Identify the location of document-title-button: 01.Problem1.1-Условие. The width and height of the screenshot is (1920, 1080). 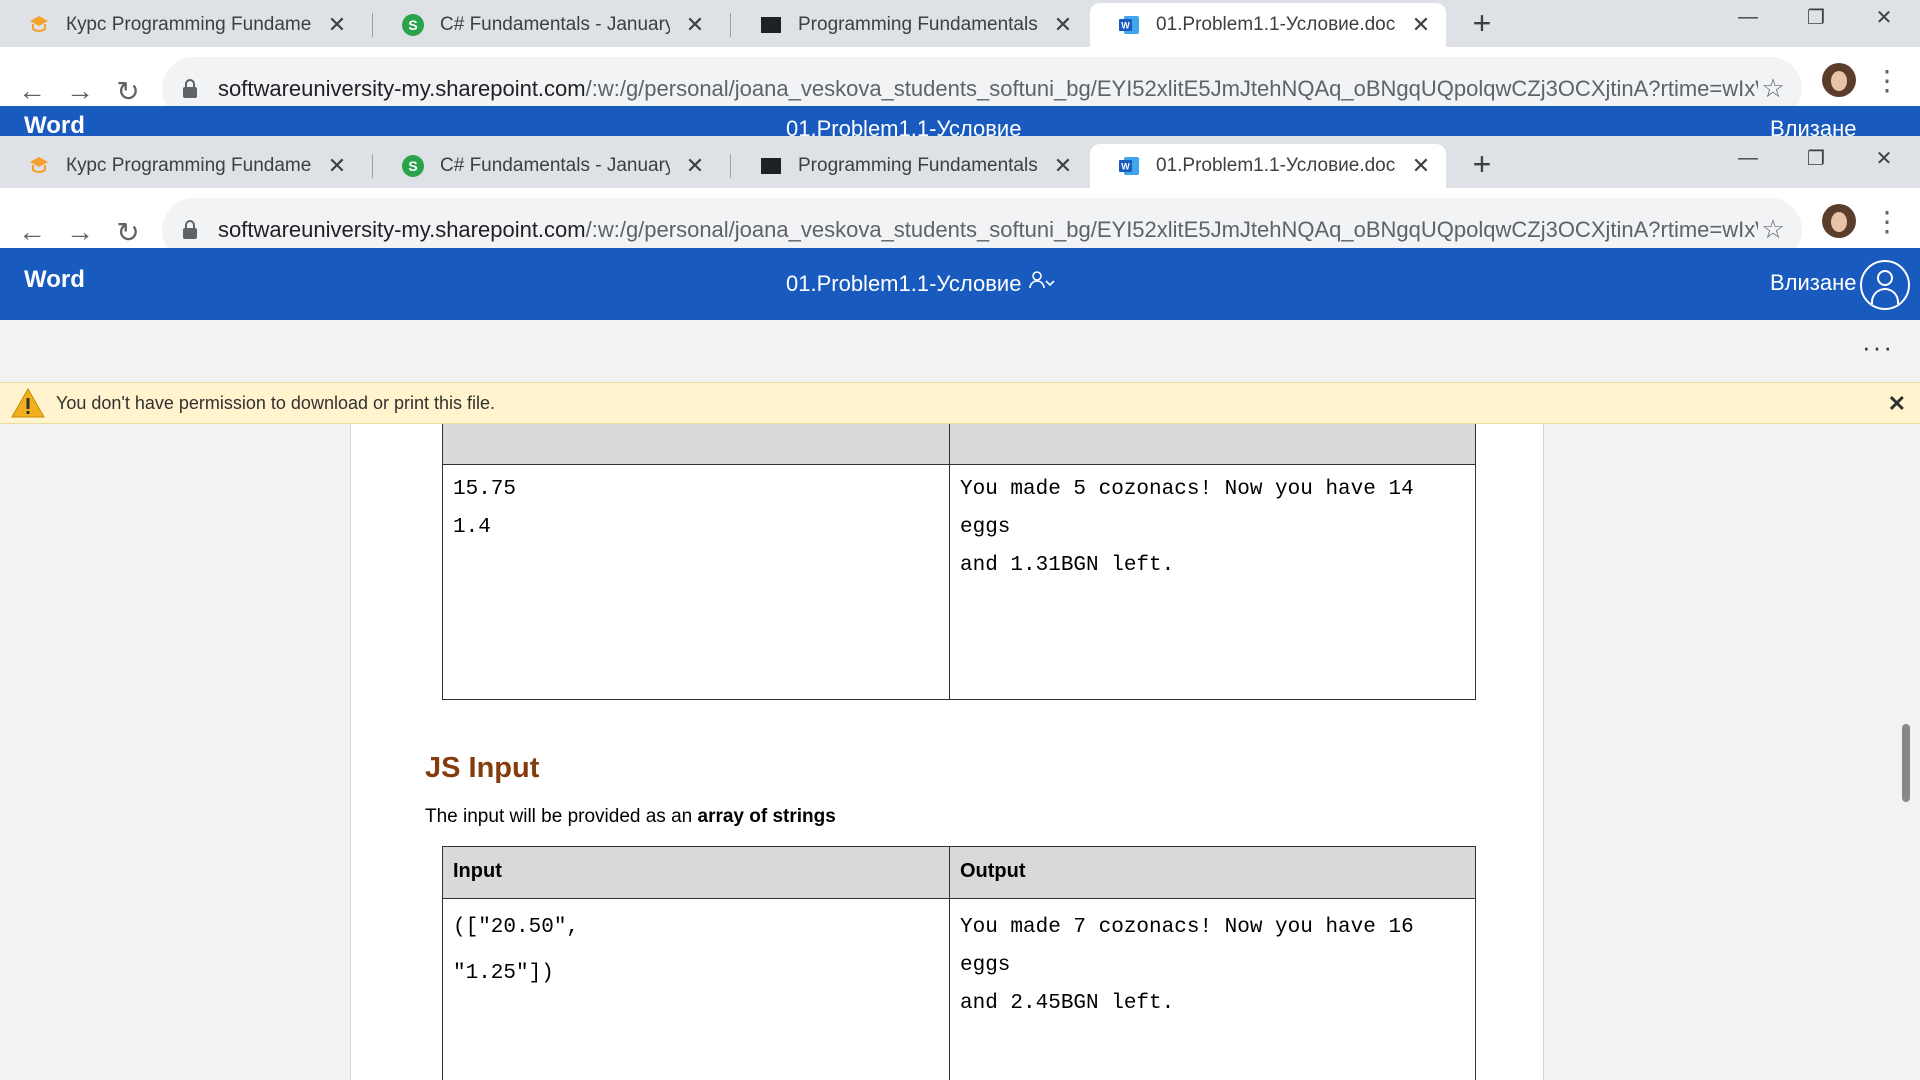
(921, 283).